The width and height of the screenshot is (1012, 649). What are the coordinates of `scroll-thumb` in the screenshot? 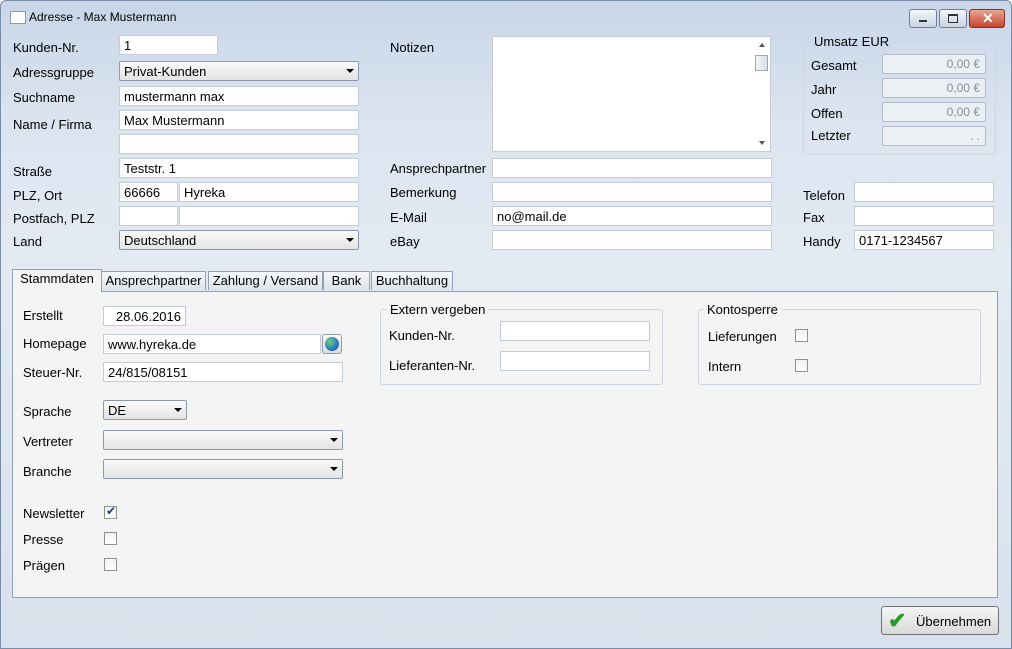 It's located at (761, 63).